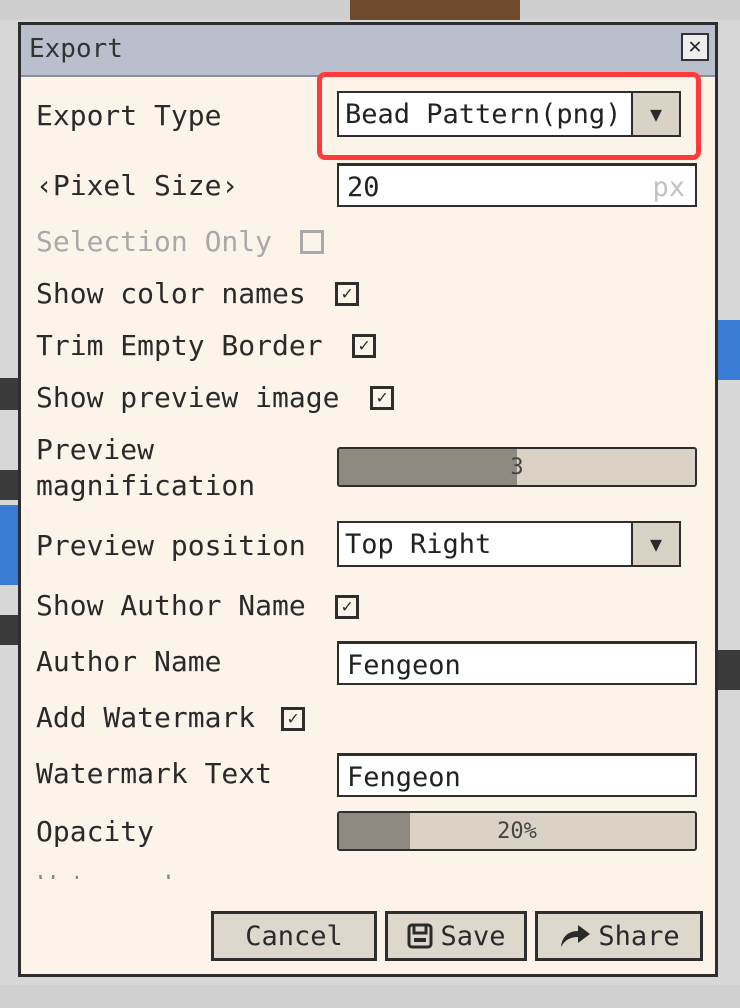 The width and height of the screenshot is (740, 1008). I want to click on share-button: Share, so click(619, 936).